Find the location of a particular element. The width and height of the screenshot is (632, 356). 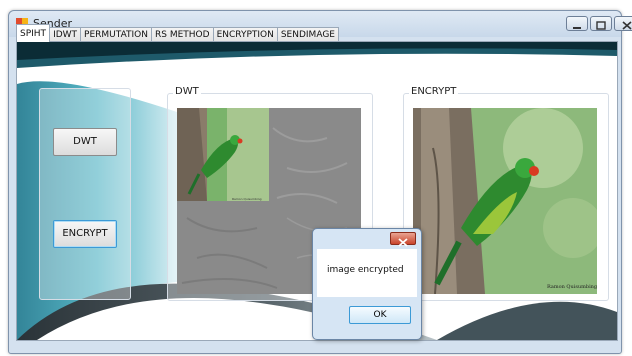

tab-sendimage: SENDIMAGE is located at coordinates (307, 34).